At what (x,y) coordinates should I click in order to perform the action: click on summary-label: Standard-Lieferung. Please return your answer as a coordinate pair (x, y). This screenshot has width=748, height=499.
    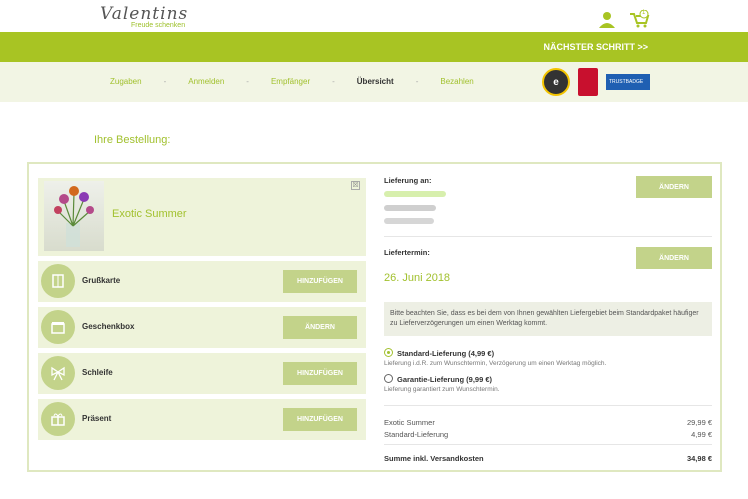
    Looking at the image, I should click on (416, 434).